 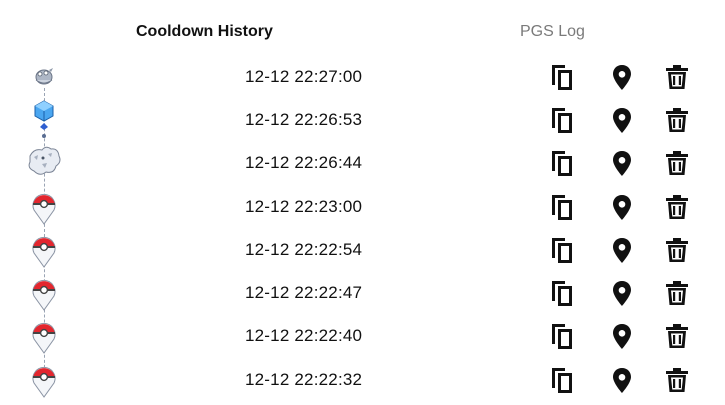 I want to click on history-row: 12-12 22:26:44, so click(x=362, y=163).